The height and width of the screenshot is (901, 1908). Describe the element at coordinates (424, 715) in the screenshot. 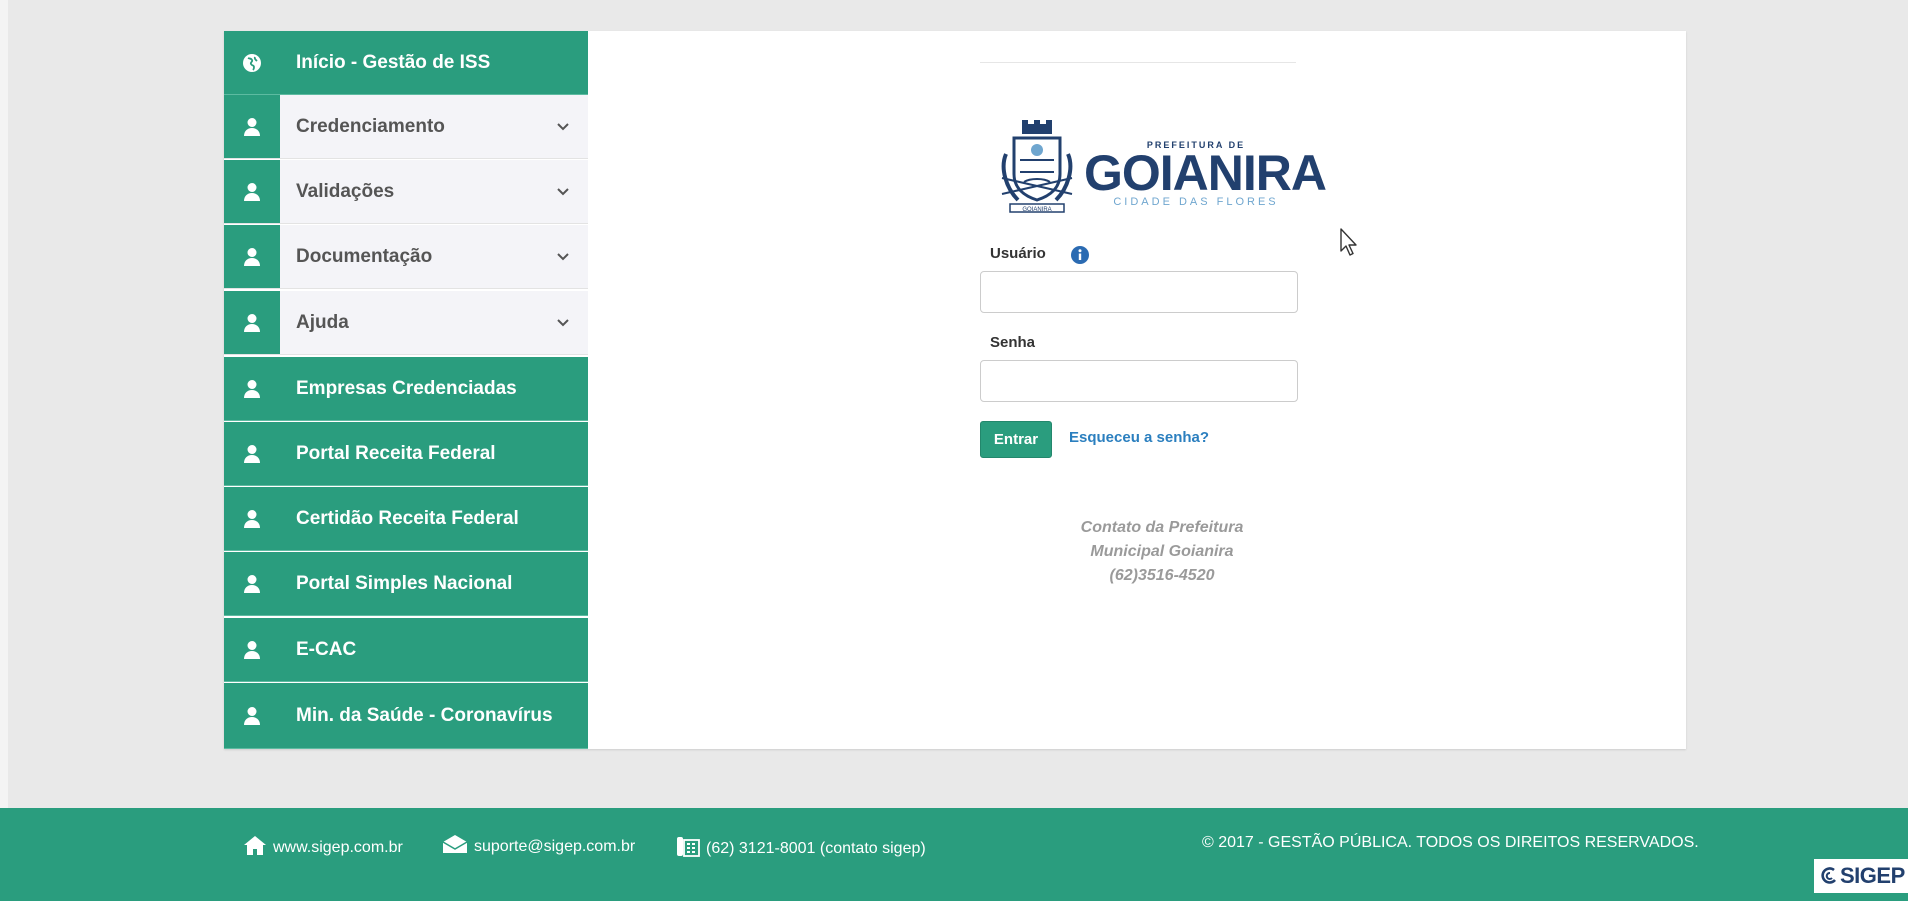

I see `sidebar-item-label: Min. da Saúde - Coronavírus` at that location.